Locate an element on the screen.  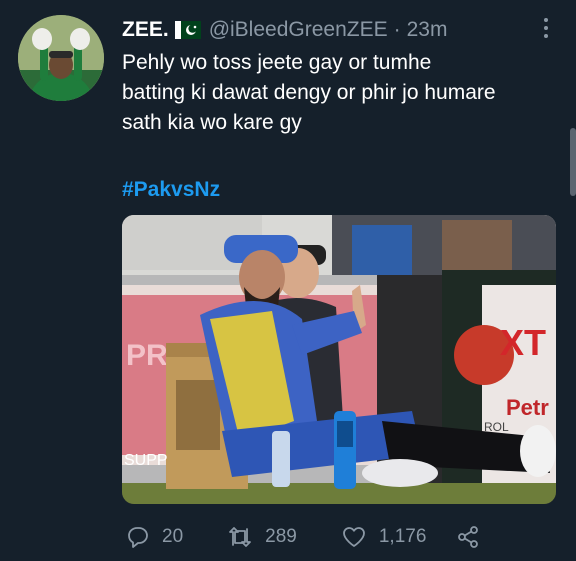
share-icon is located at coordinates (468, 537).